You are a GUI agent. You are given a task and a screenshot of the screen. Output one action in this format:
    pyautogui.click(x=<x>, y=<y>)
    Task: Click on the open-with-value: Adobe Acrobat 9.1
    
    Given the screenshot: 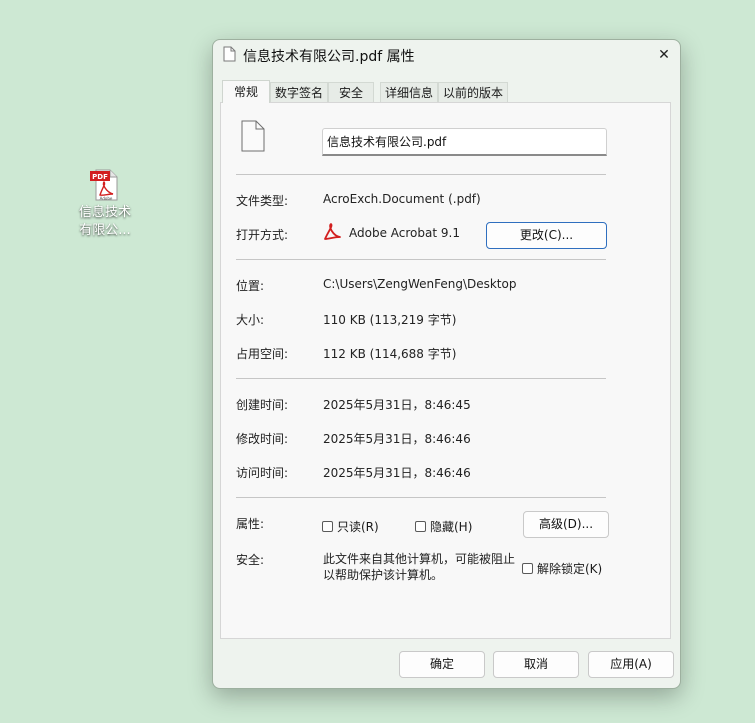 What is the action you would take?
    pyautogui.click(x=404, y=233)
    